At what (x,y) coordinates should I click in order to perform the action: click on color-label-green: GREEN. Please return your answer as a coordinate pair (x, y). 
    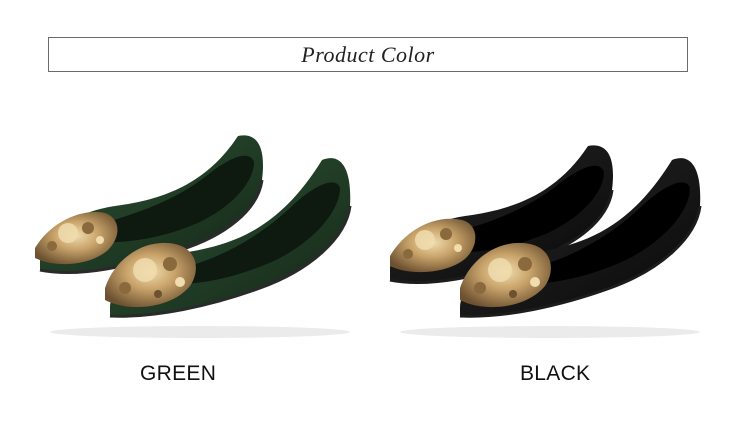
    Looking at the image, I should click on (178, 373).